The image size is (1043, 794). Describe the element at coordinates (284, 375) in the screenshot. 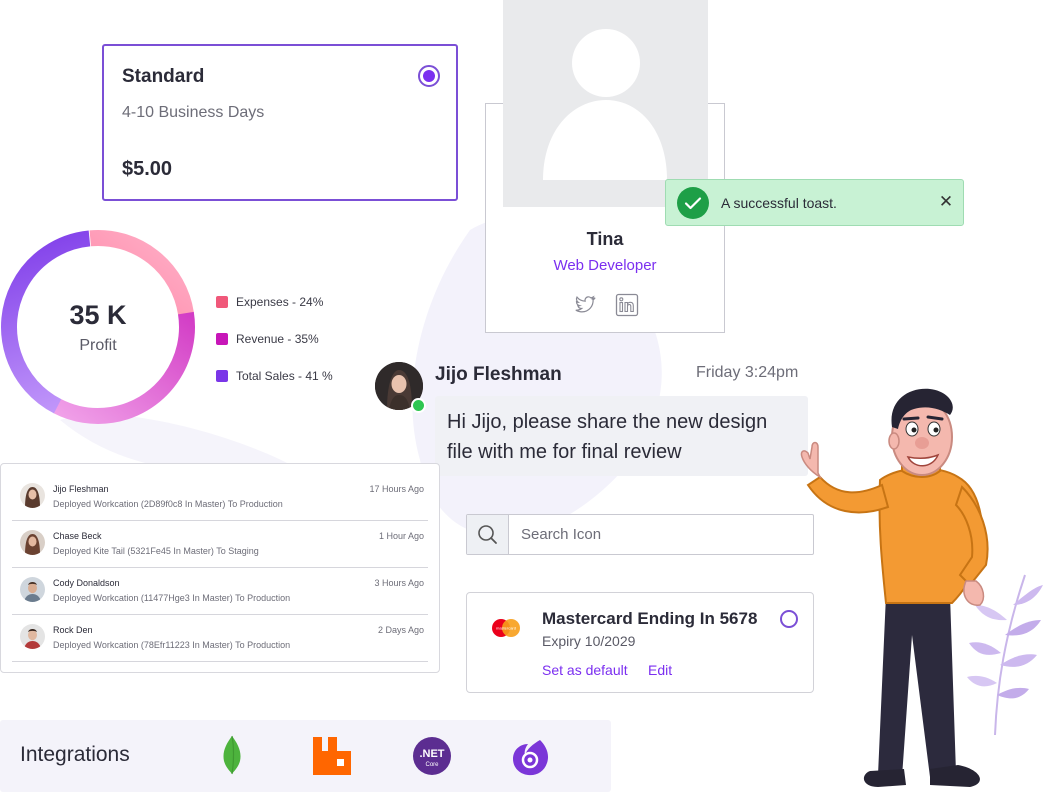

I see `legend-label: Total Sales - 41 %` at that location.